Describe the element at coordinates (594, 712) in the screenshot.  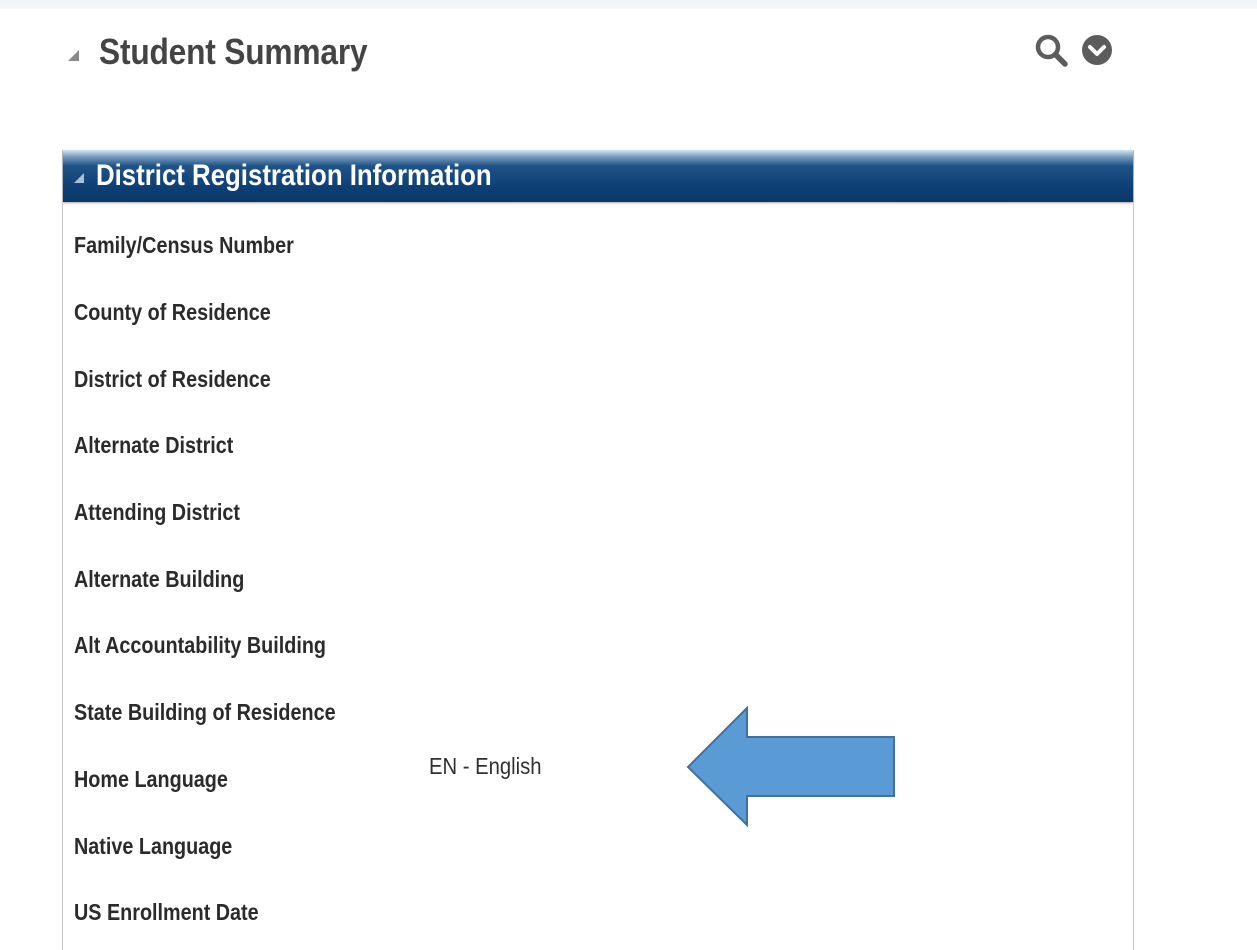
I see `field-row-state-building-of-residence: State Building of Residence` at that location.